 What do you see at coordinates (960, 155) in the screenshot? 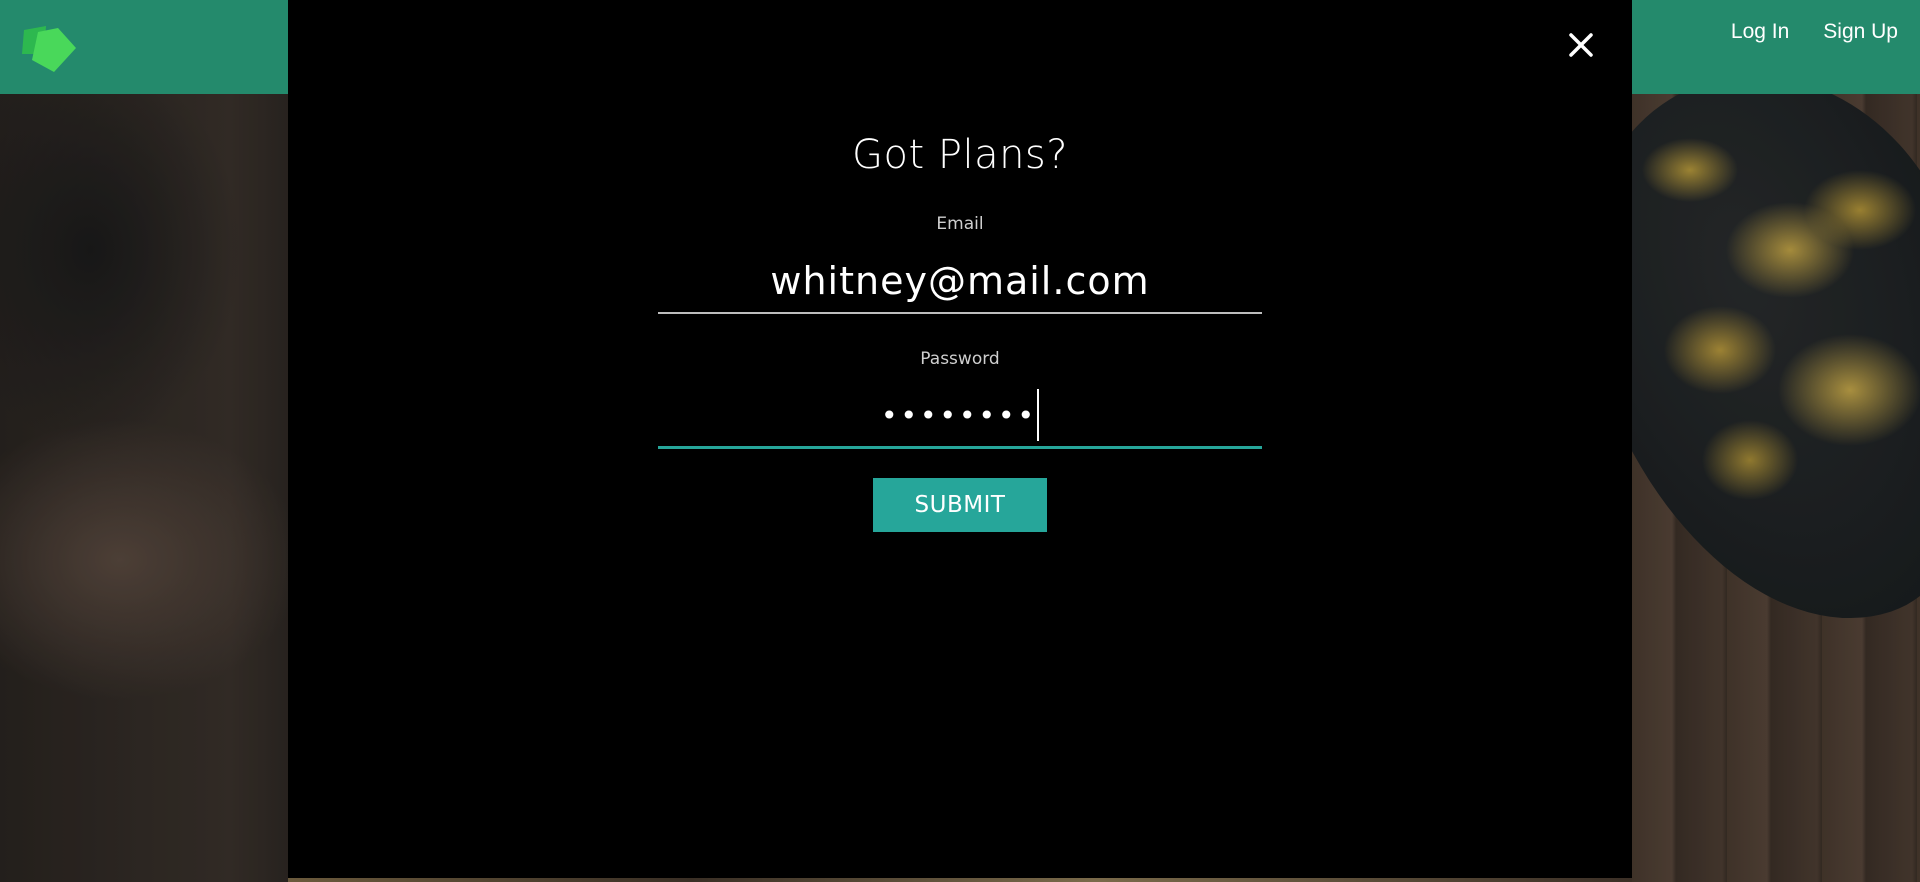
I see `modal-title: Got Plans?` at bounding box center [960, 155].